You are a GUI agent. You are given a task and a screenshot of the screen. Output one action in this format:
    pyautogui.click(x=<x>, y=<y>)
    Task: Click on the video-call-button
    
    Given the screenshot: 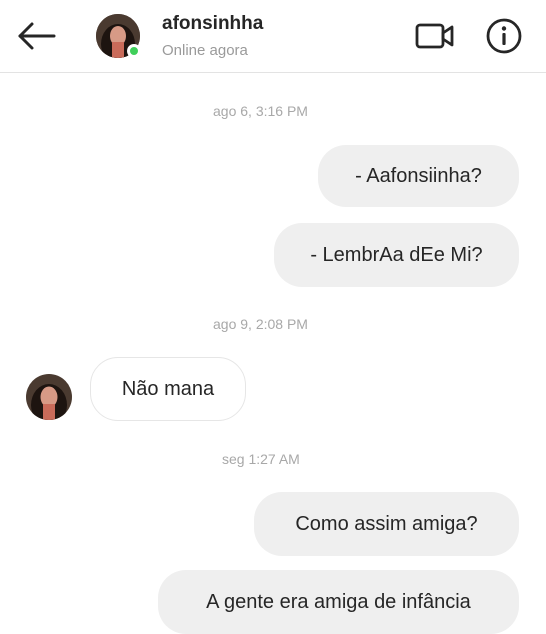 What is the action you would take?
    pyautogui.click(x=436, y=36)
    